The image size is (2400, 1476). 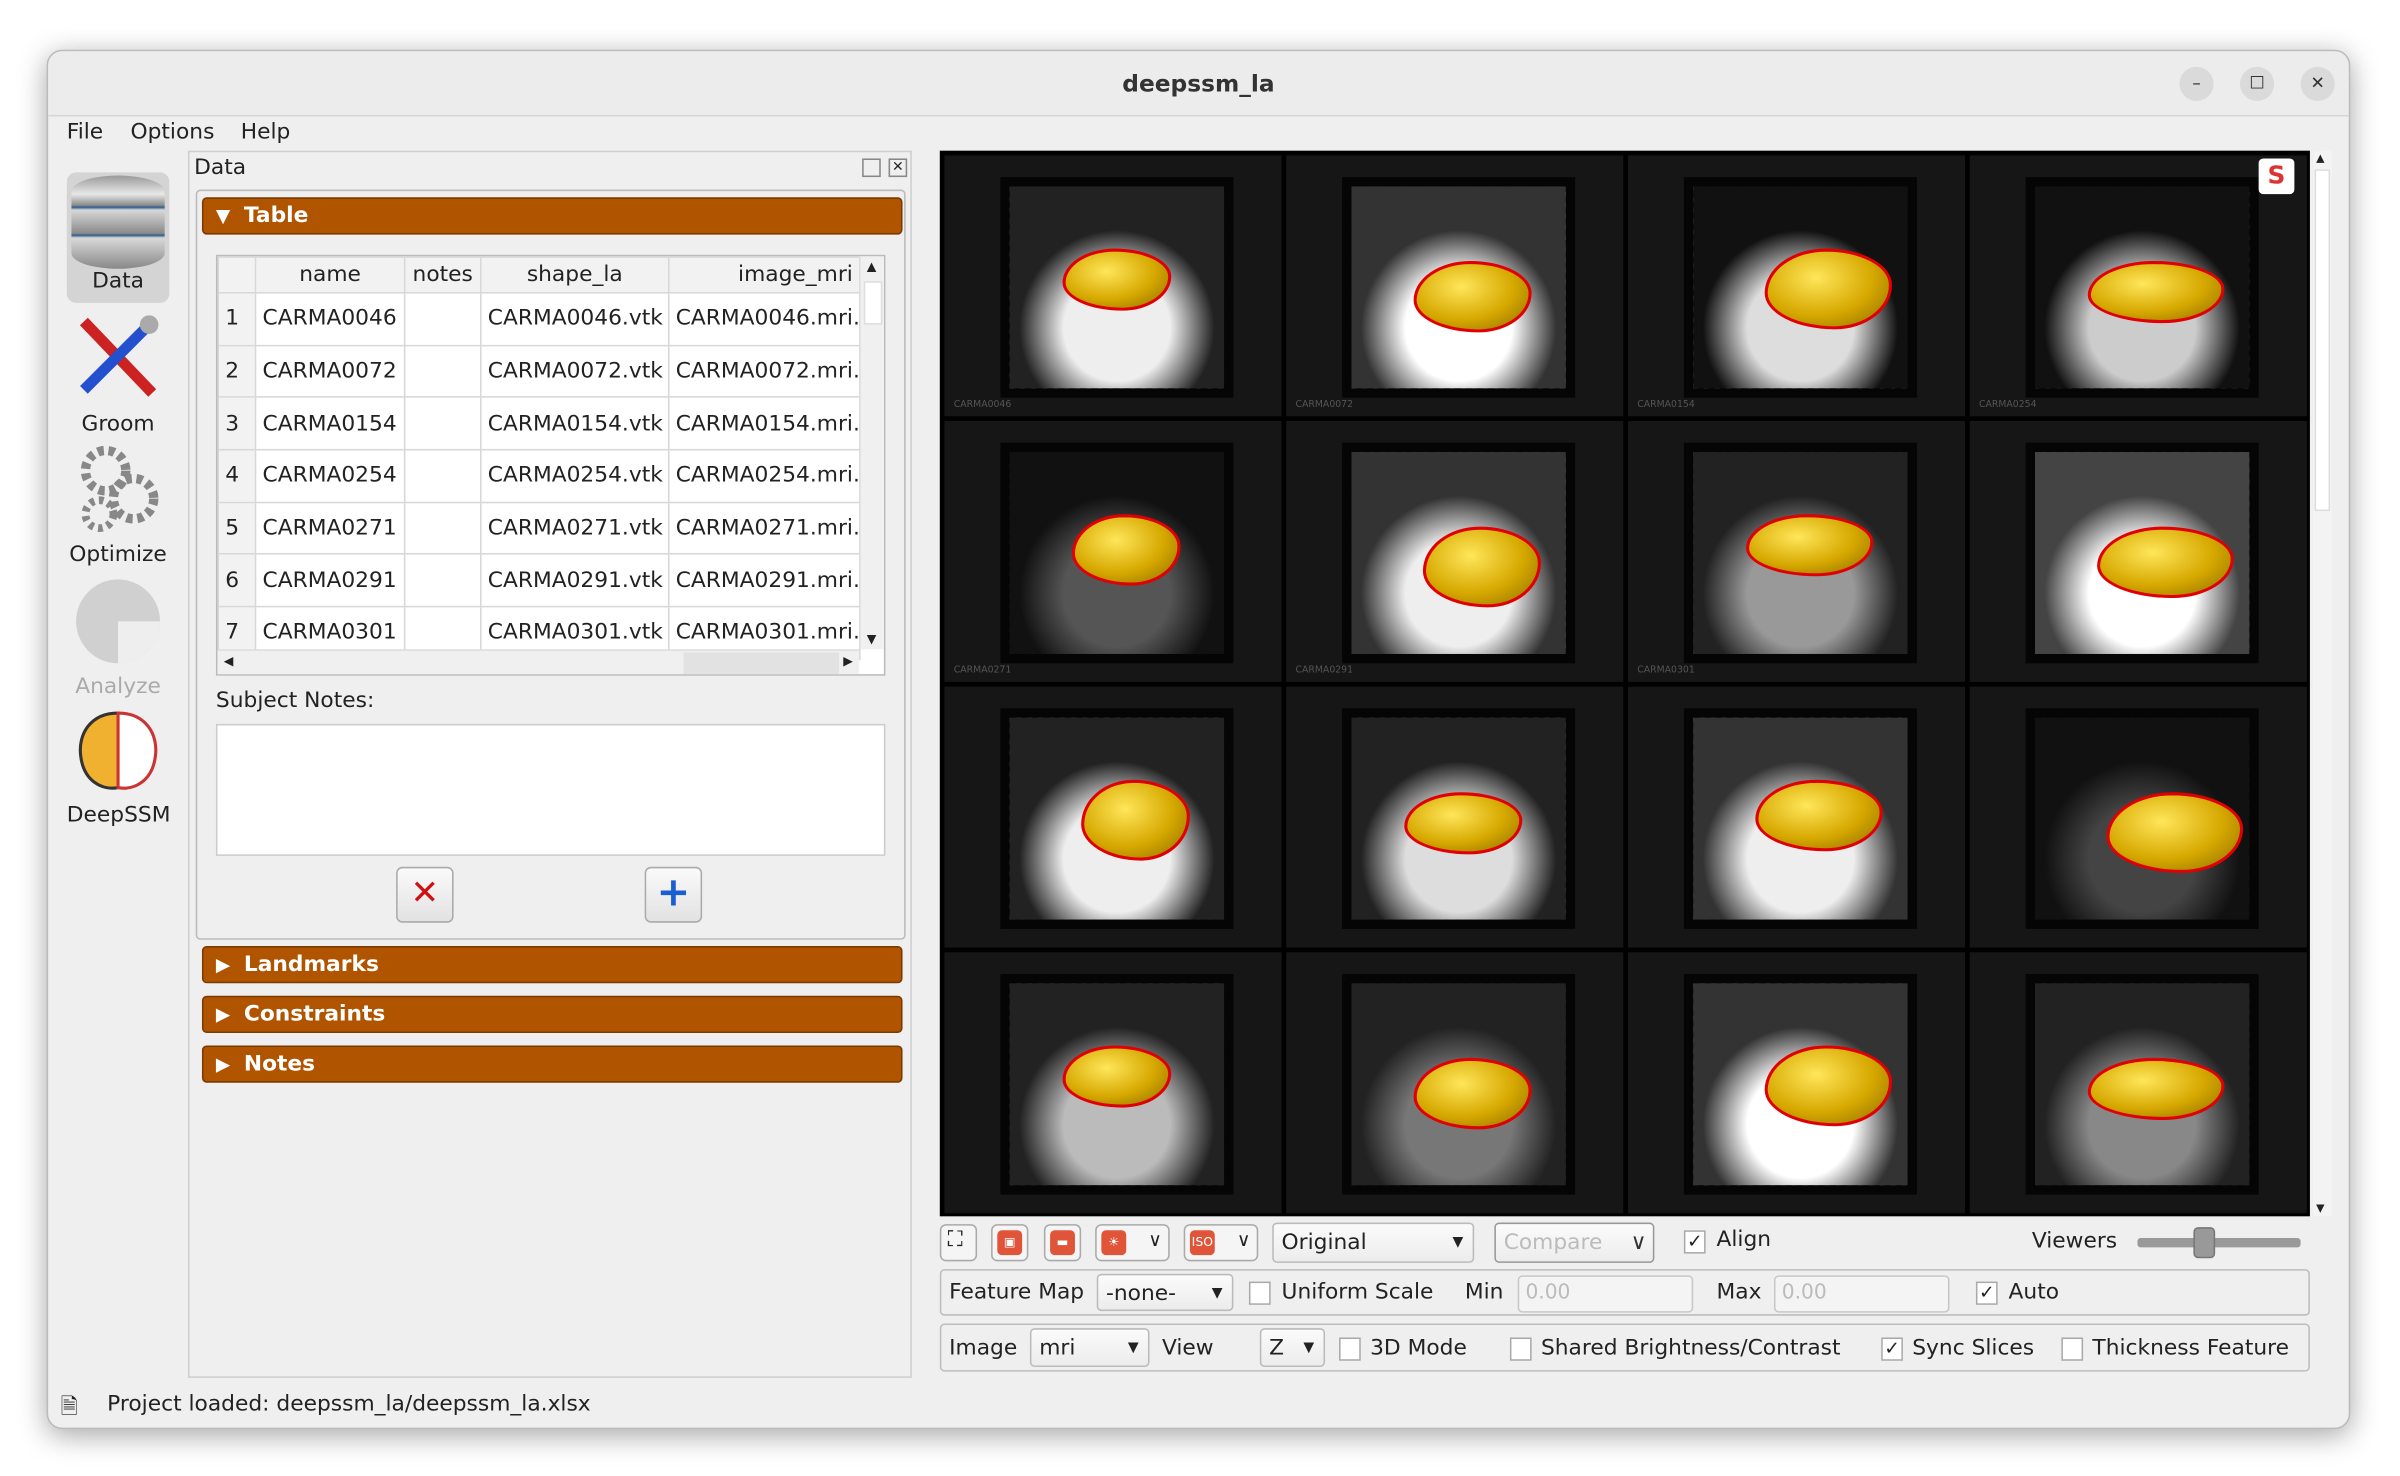 What do you see at coordinates (538, 662) in the screenshot?
I see `horizontal-scrollbar: ◀ ▶` at bounding box center [538, 662].